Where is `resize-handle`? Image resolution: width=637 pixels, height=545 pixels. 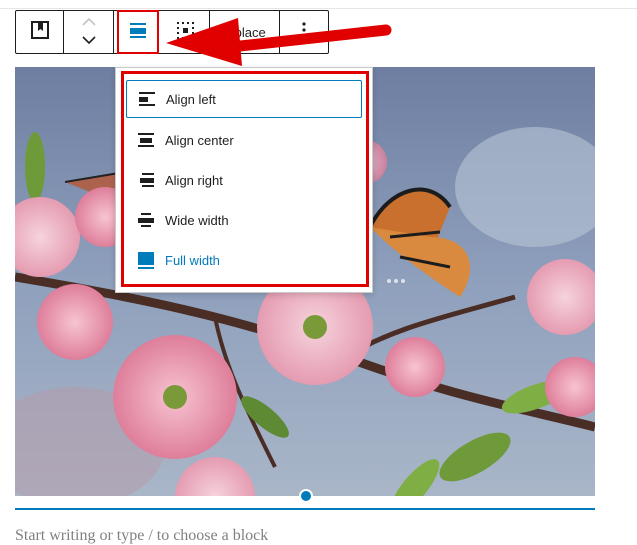 resize-handle is located at coordinates (306, 496).